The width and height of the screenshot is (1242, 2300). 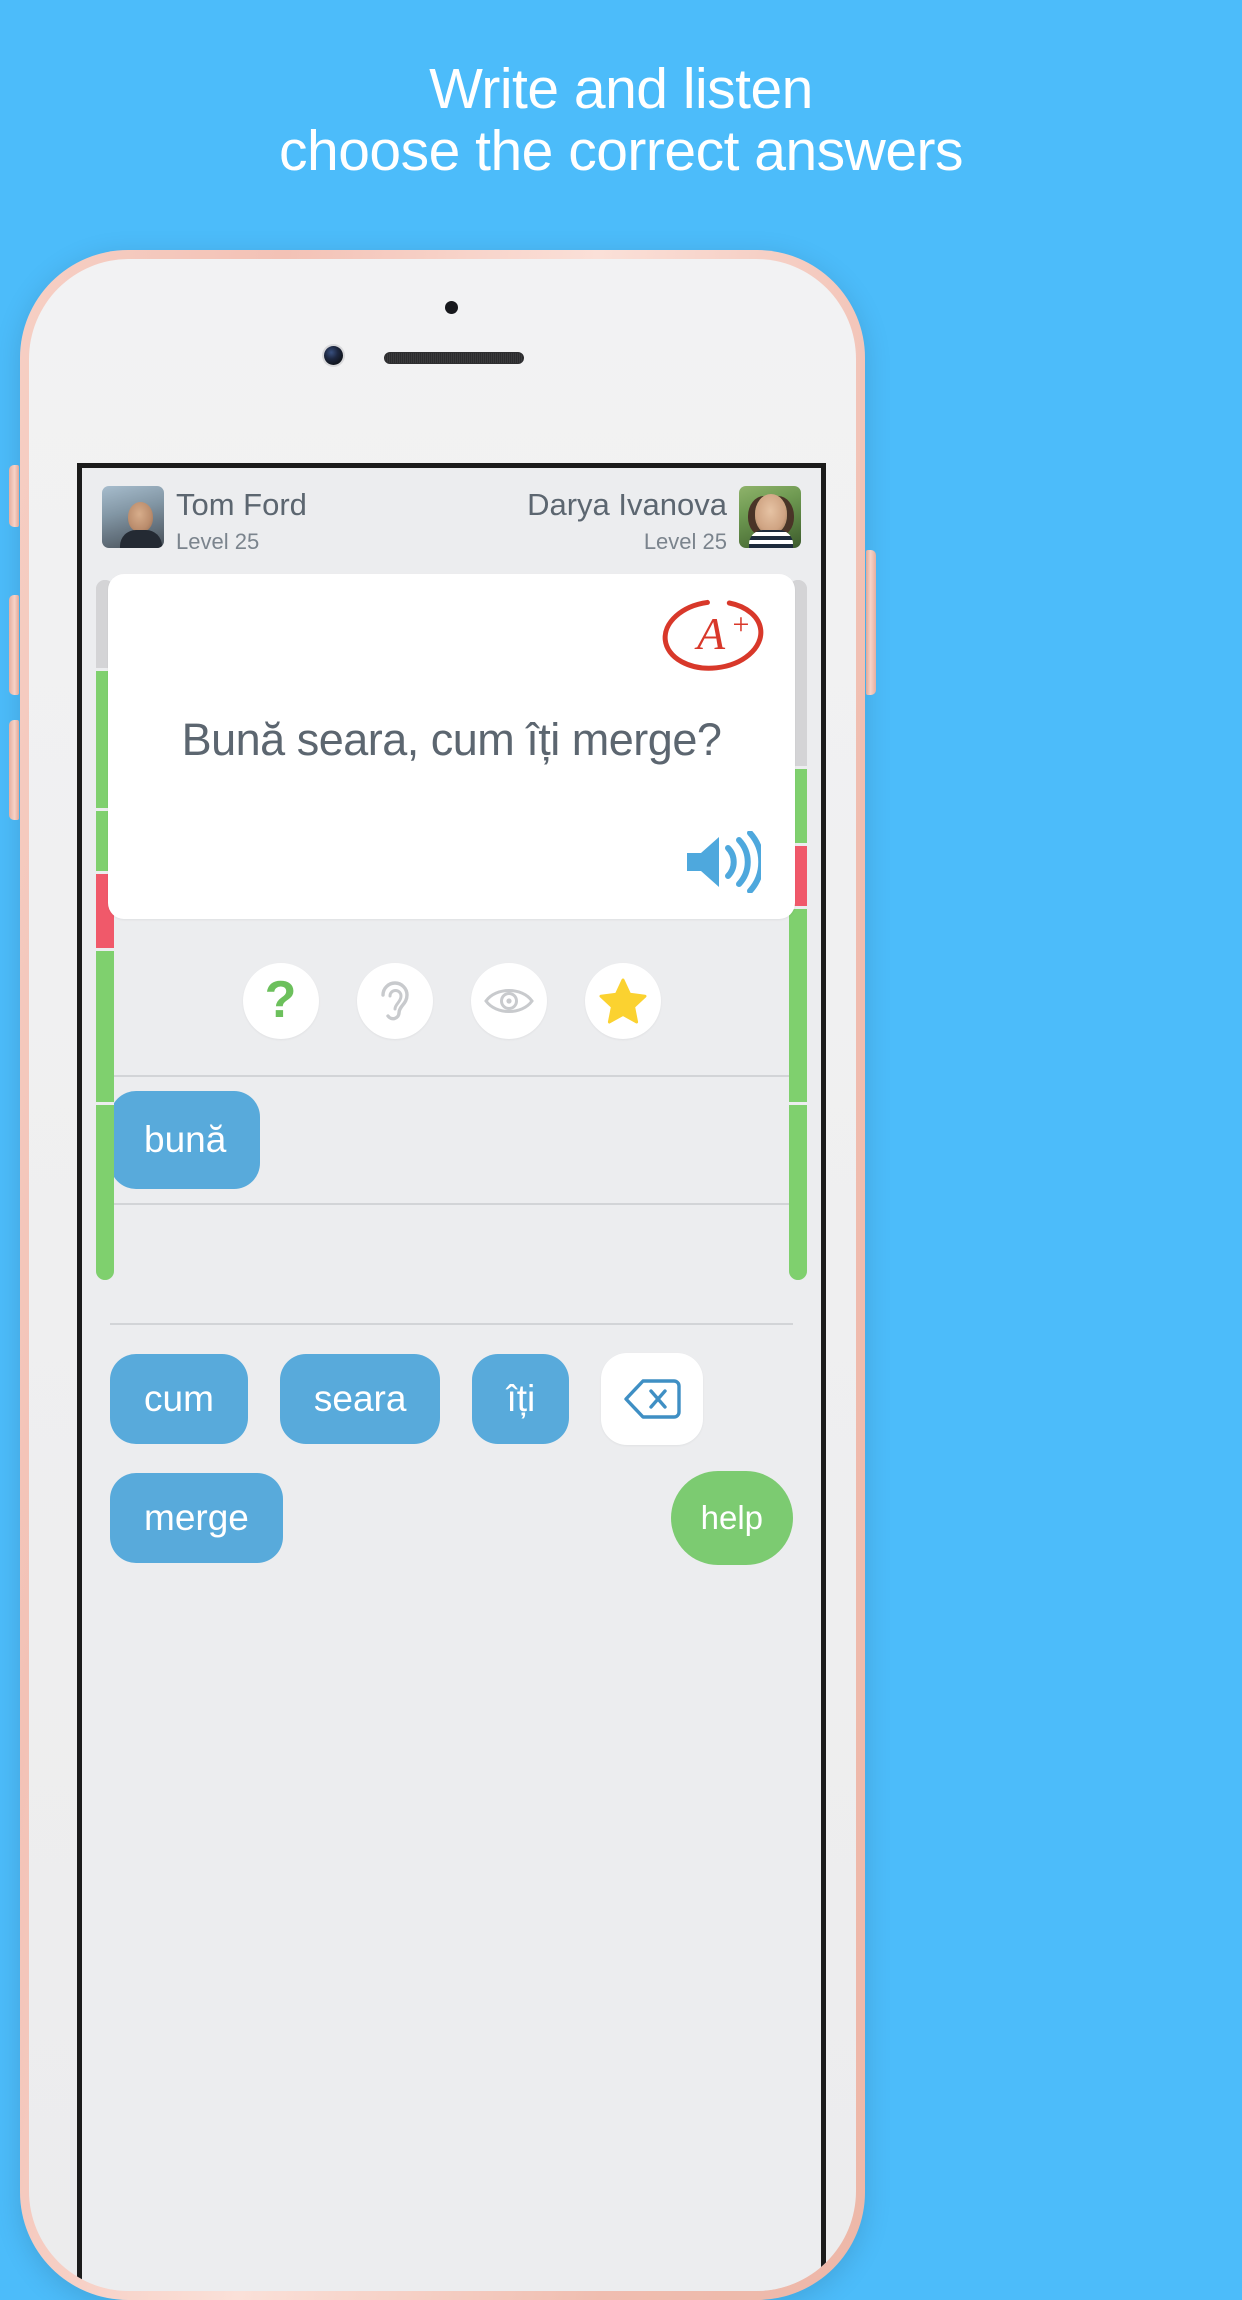 I want to click on speaker-volume-icon, so click(x=721, y=862).